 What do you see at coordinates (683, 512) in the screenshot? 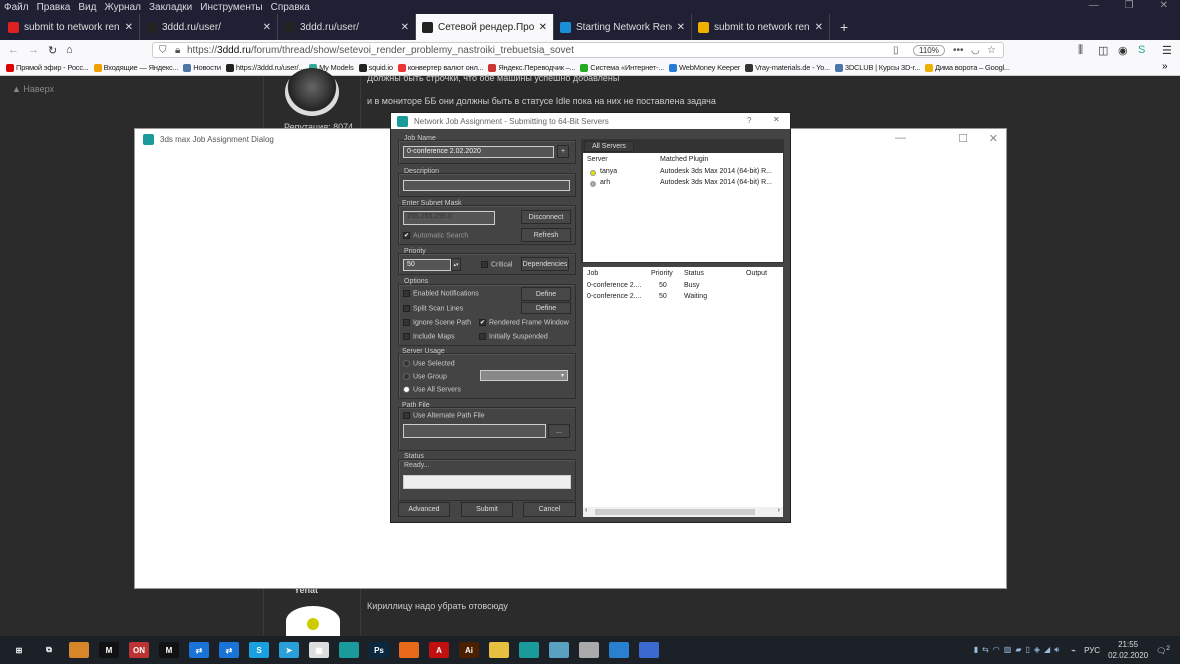
I see `horizontal-scrollbar: ‹ ›` at bounding box center [683, 512].